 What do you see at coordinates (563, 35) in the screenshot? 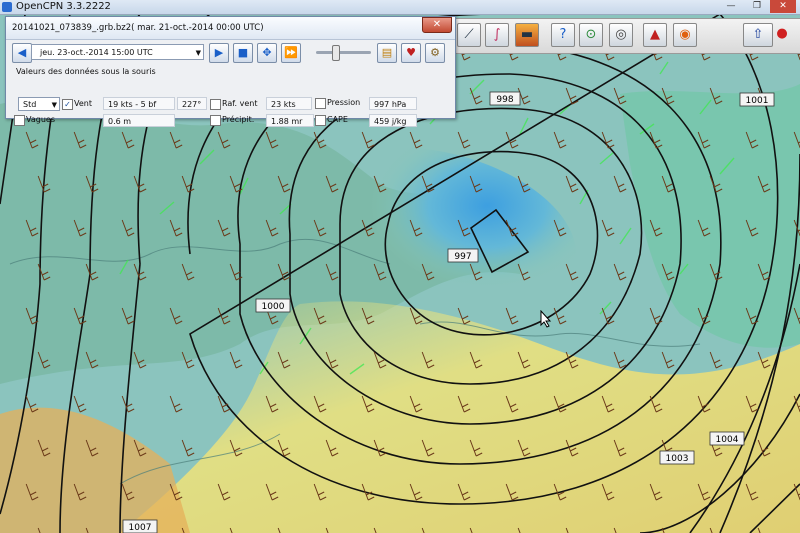
I see `info-icon: ?` at bounding box center [563, 35].